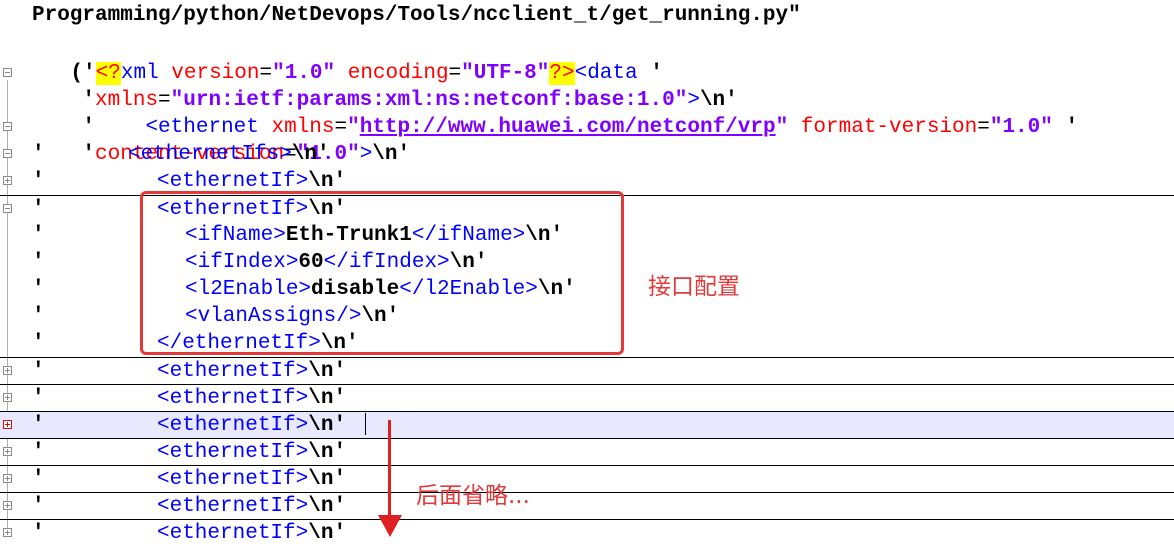 This screenshot has height=547, width=1174. Describe the element at coordinates (587, 532) in the screenshot. I see `code-line-19: ' <ethernetIf>\n'` at that location.